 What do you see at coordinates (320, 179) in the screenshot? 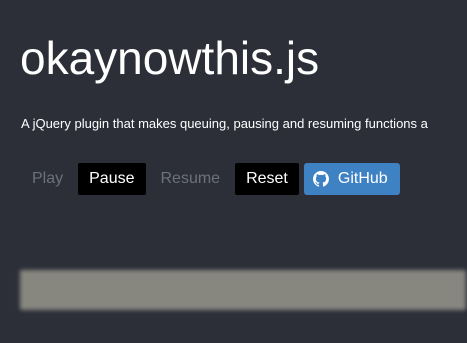
I see `github-icon` at bounding box center [320, 179].